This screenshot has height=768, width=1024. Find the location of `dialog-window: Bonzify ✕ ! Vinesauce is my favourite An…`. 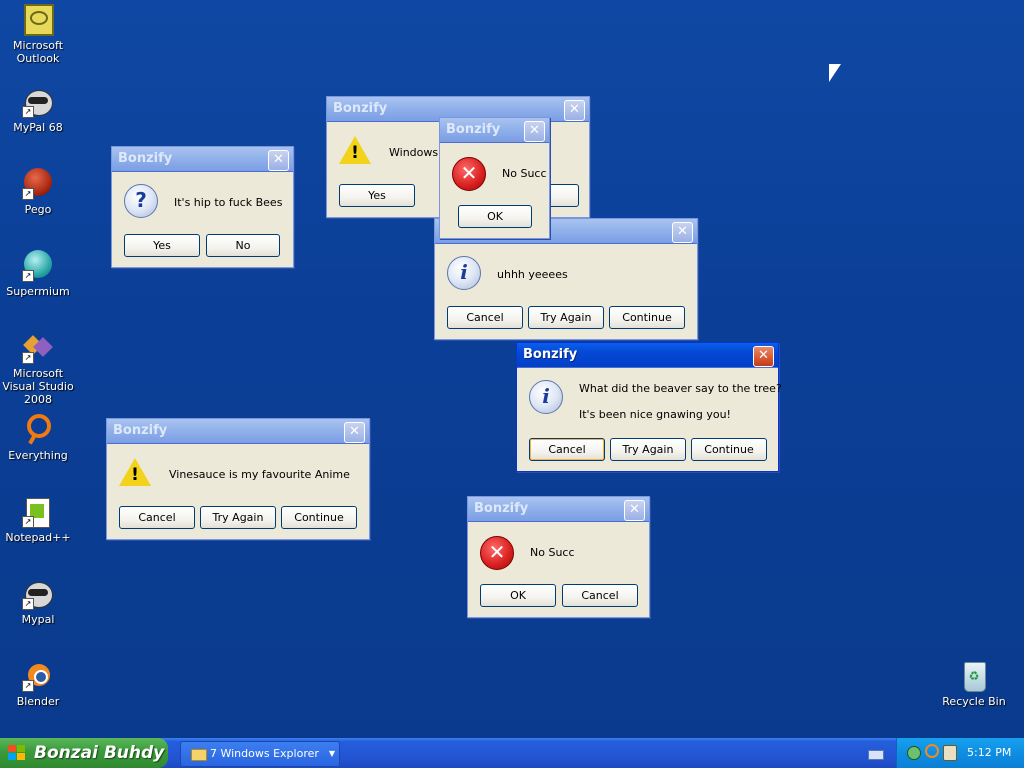

dialog-window: Bonzify ✕ ! Vinesauce is my favourite An… is located at coordinates (238, 479).